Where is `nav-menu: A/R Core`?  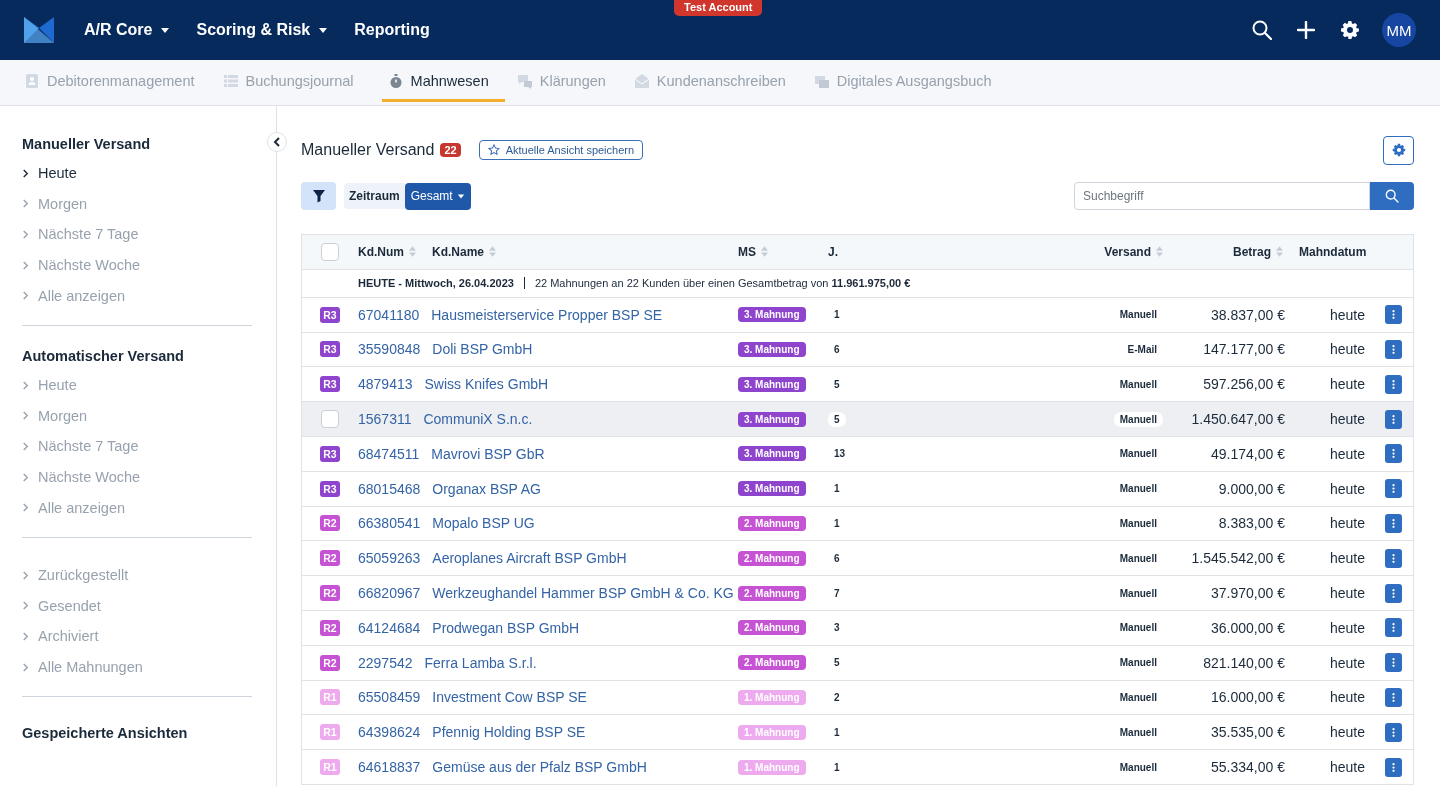
nav-menu: A/R Core is located at coordinates (127, 30).